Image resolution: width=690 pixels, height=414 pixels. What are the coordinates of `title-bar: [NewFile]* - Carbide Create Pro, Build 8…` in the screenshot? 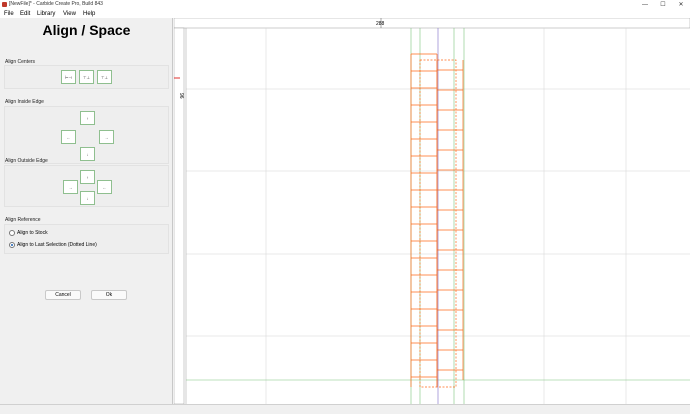 It's located at (345, 5).